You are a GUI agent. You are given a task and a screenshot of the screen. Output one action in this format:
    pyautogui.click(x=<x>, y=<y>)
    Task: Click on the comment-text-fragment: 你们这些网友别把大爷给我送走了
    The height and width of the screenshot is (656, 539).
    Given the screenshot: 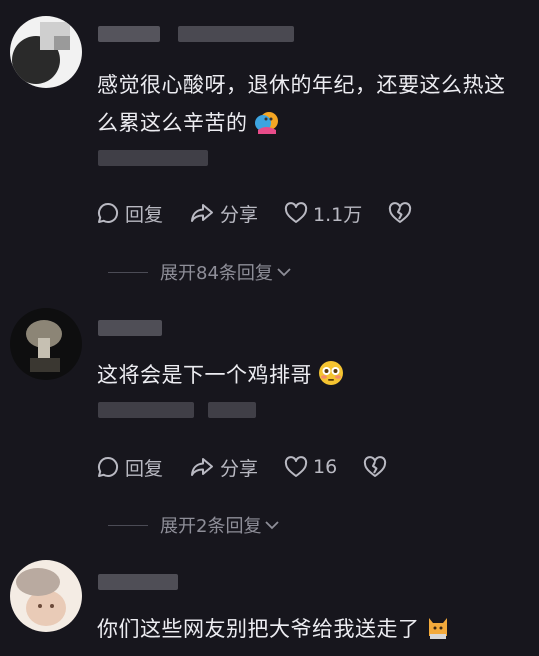 What is the action you would take?
    pyautogui.click(x=258, y=629)
    